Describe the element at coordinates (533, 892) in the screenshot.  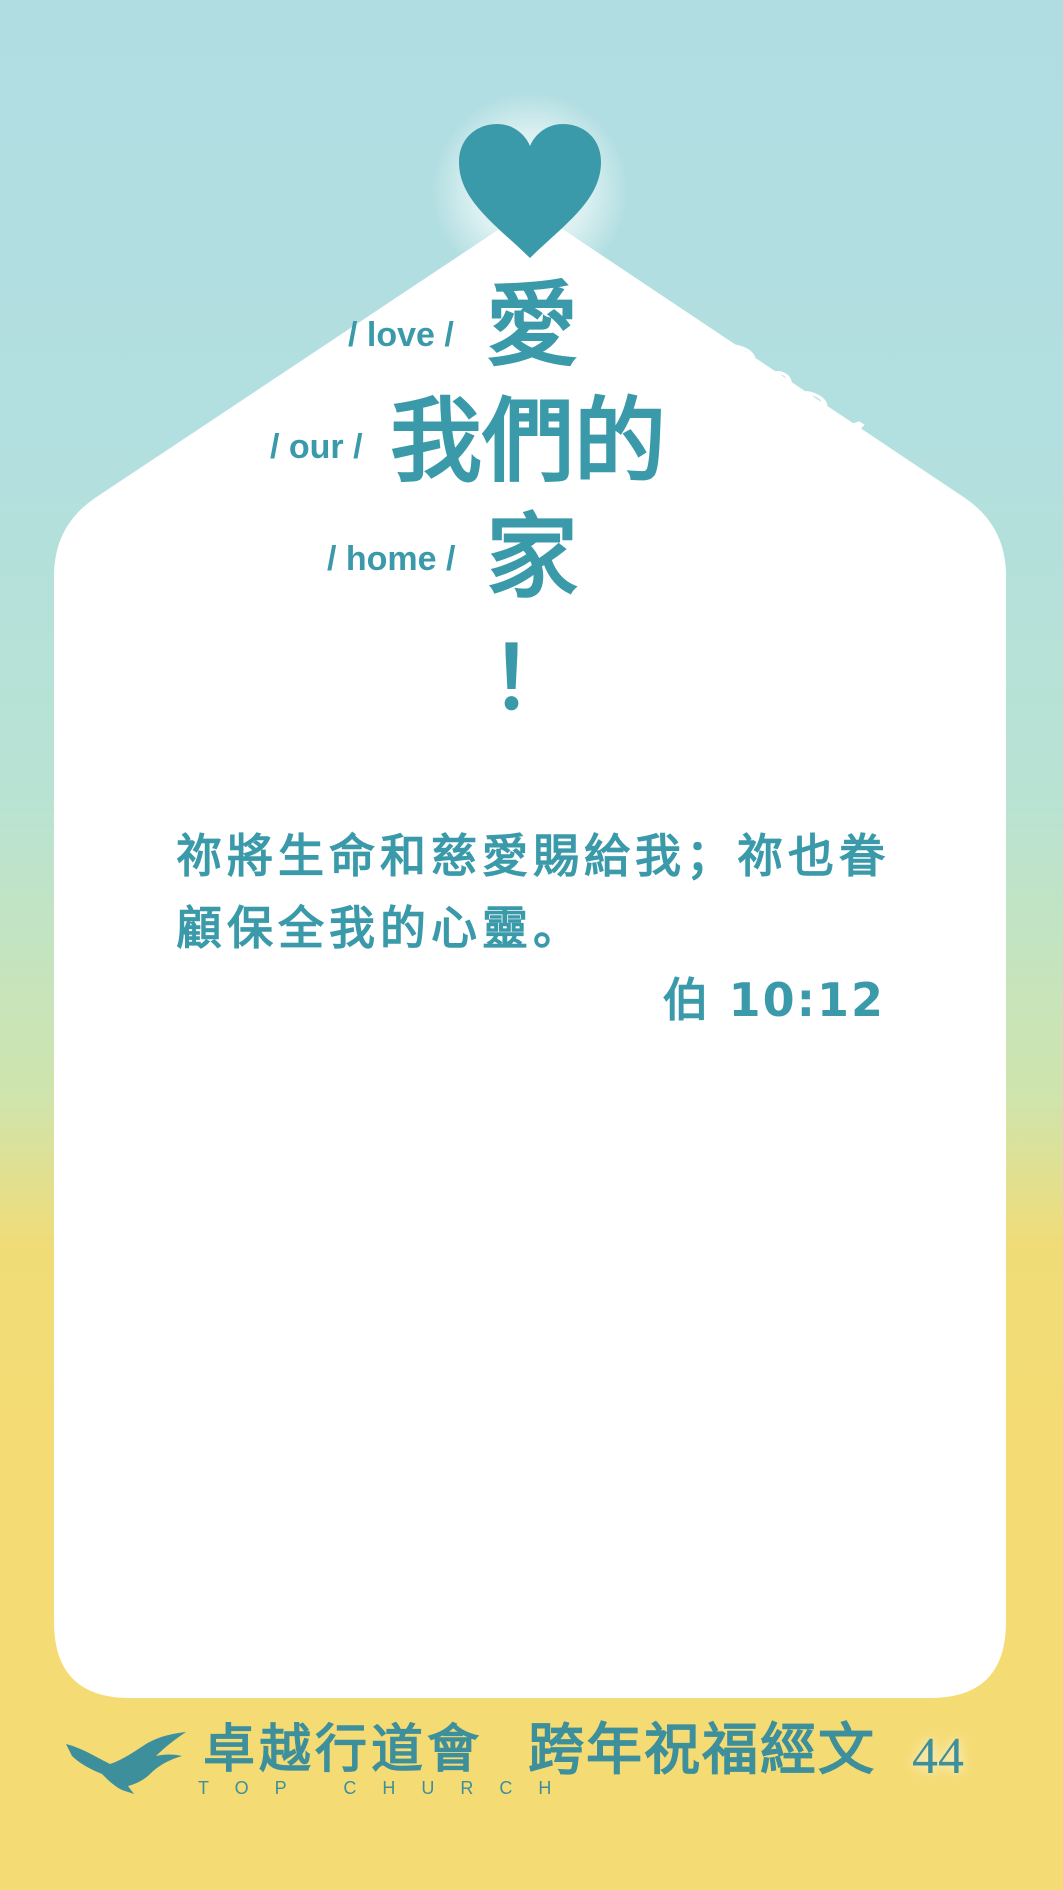
I see `verse-text: 祢將生命和慈愛賜給我；祢也眷顧保全我的心靈。` at that location.